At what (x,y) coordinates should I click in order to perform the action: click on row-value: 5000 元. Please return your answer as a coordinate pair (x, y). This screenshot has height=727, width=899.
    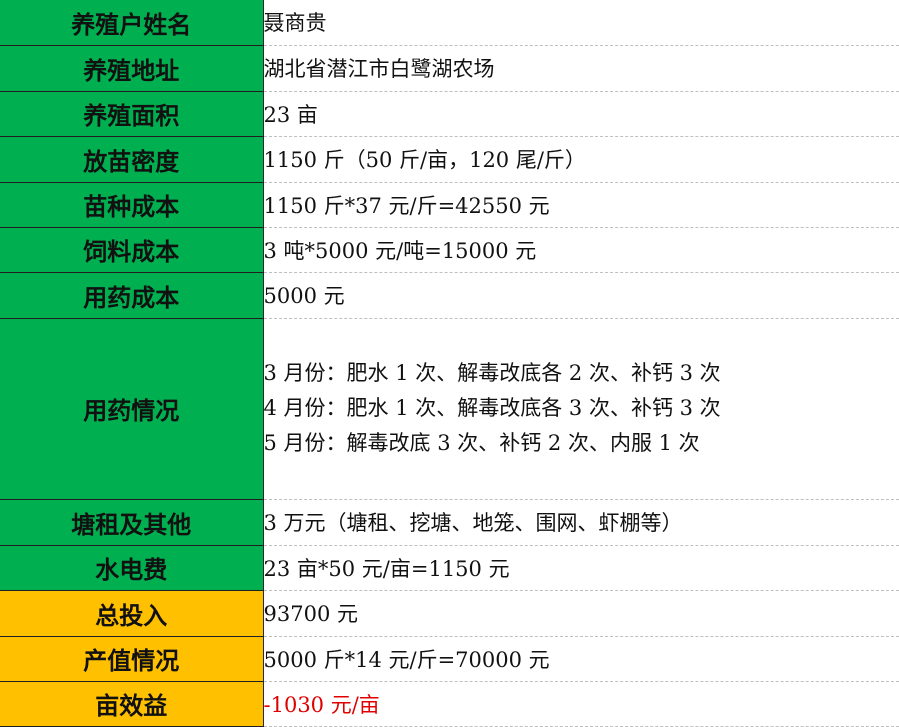
    Looking at the image, I should click on (581, 295).